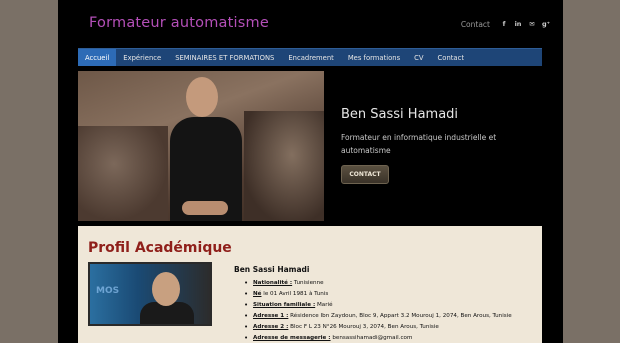 The width and height of the screenshot is (620, 343). What do you see at coordinates (108, 291) in the screenshot?
I see `profile-photo-backdrop-text: MOS` at bounding box center [108, 291].